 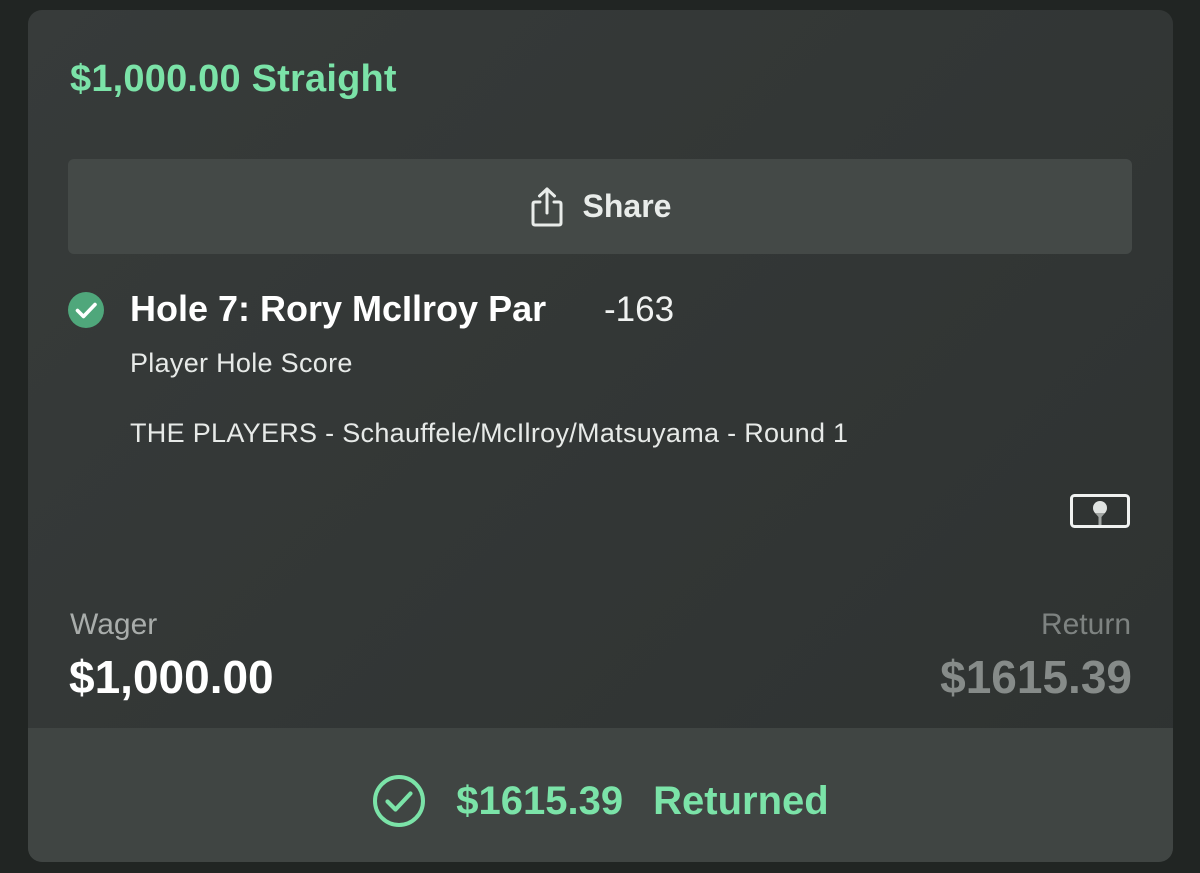 What do you see at coordinates (114, 624) in the screenshot?
I see `wager-label: Wager` at bounding box center [114, 624].